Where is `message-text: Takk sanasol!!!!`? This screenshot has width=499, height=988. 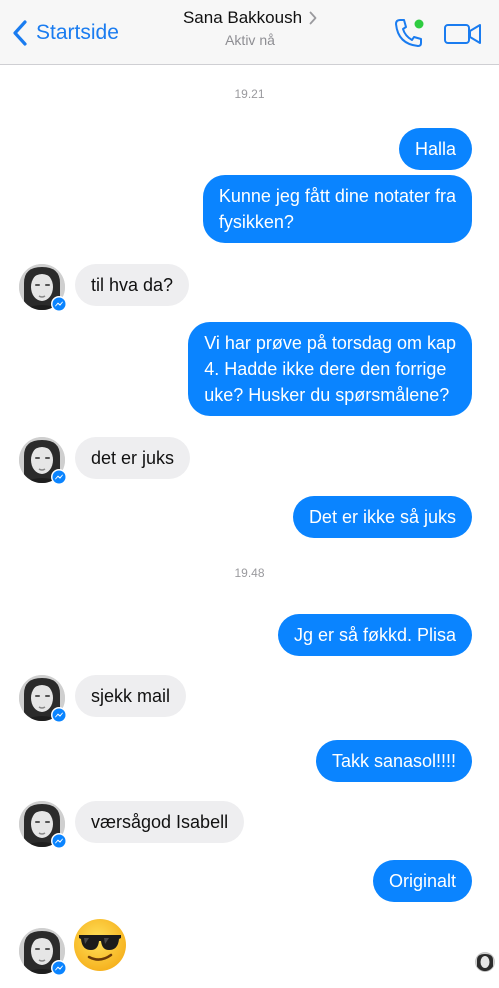
message-text: Takk sanasol!!!! is located at coordinates (393, 761).